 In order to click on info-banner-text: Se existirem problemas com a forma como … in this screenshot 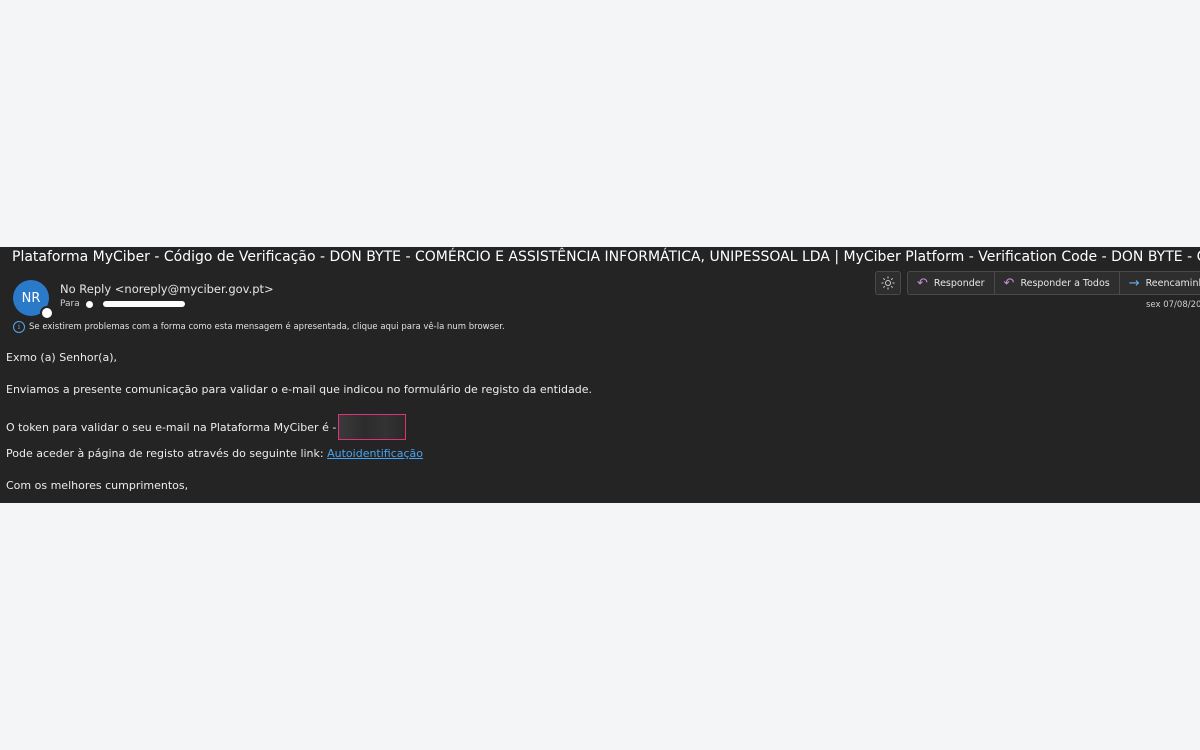, I will do `click(267, 327)`.